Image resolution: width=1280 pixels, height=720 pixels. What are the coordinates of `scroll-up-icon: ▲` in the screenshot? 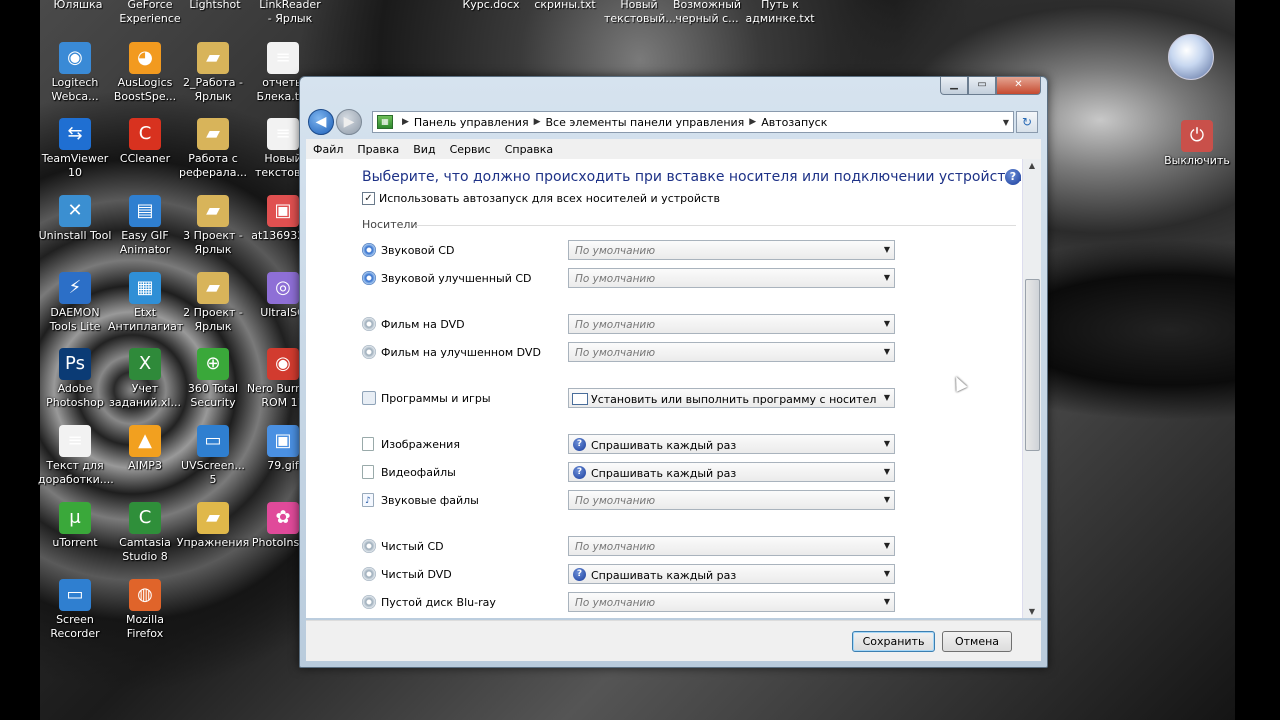 It's located at (1032, 165).